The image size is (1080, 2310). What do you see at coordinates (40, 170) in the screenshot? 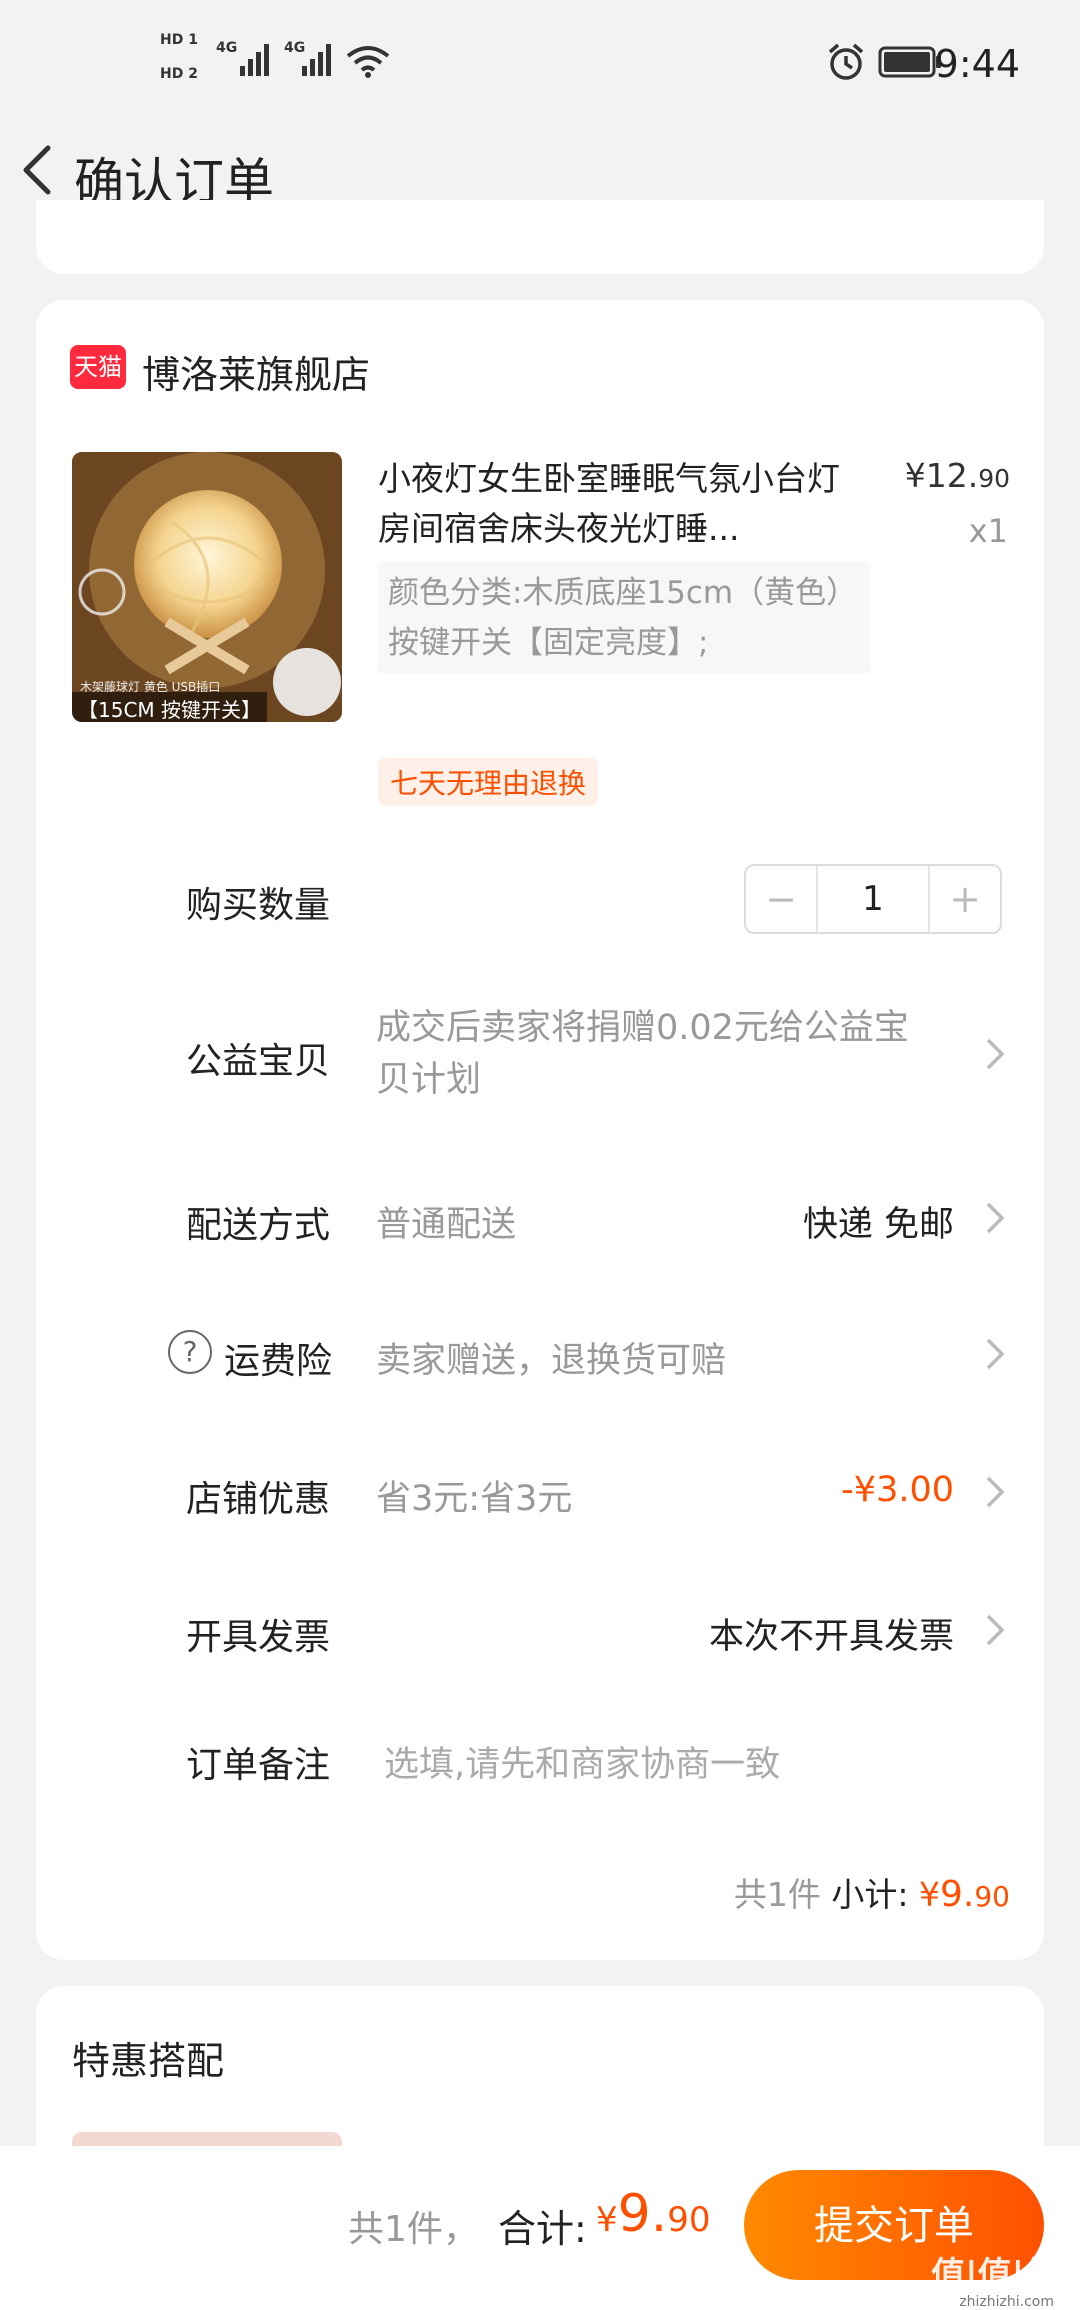
I see `back-arrow-icon` at bounding box center [40, 170].